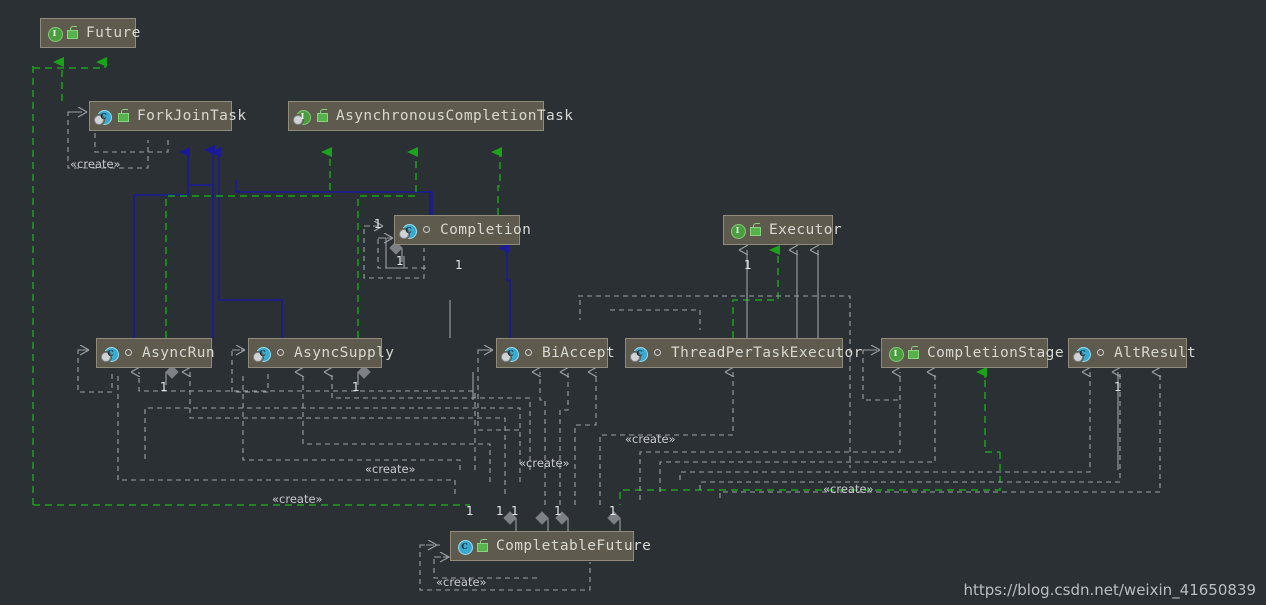 Image resolution: width=1266 pixels, height=605 pixels. I want to click on node-altresult: AltResult, so click(1132, 353).